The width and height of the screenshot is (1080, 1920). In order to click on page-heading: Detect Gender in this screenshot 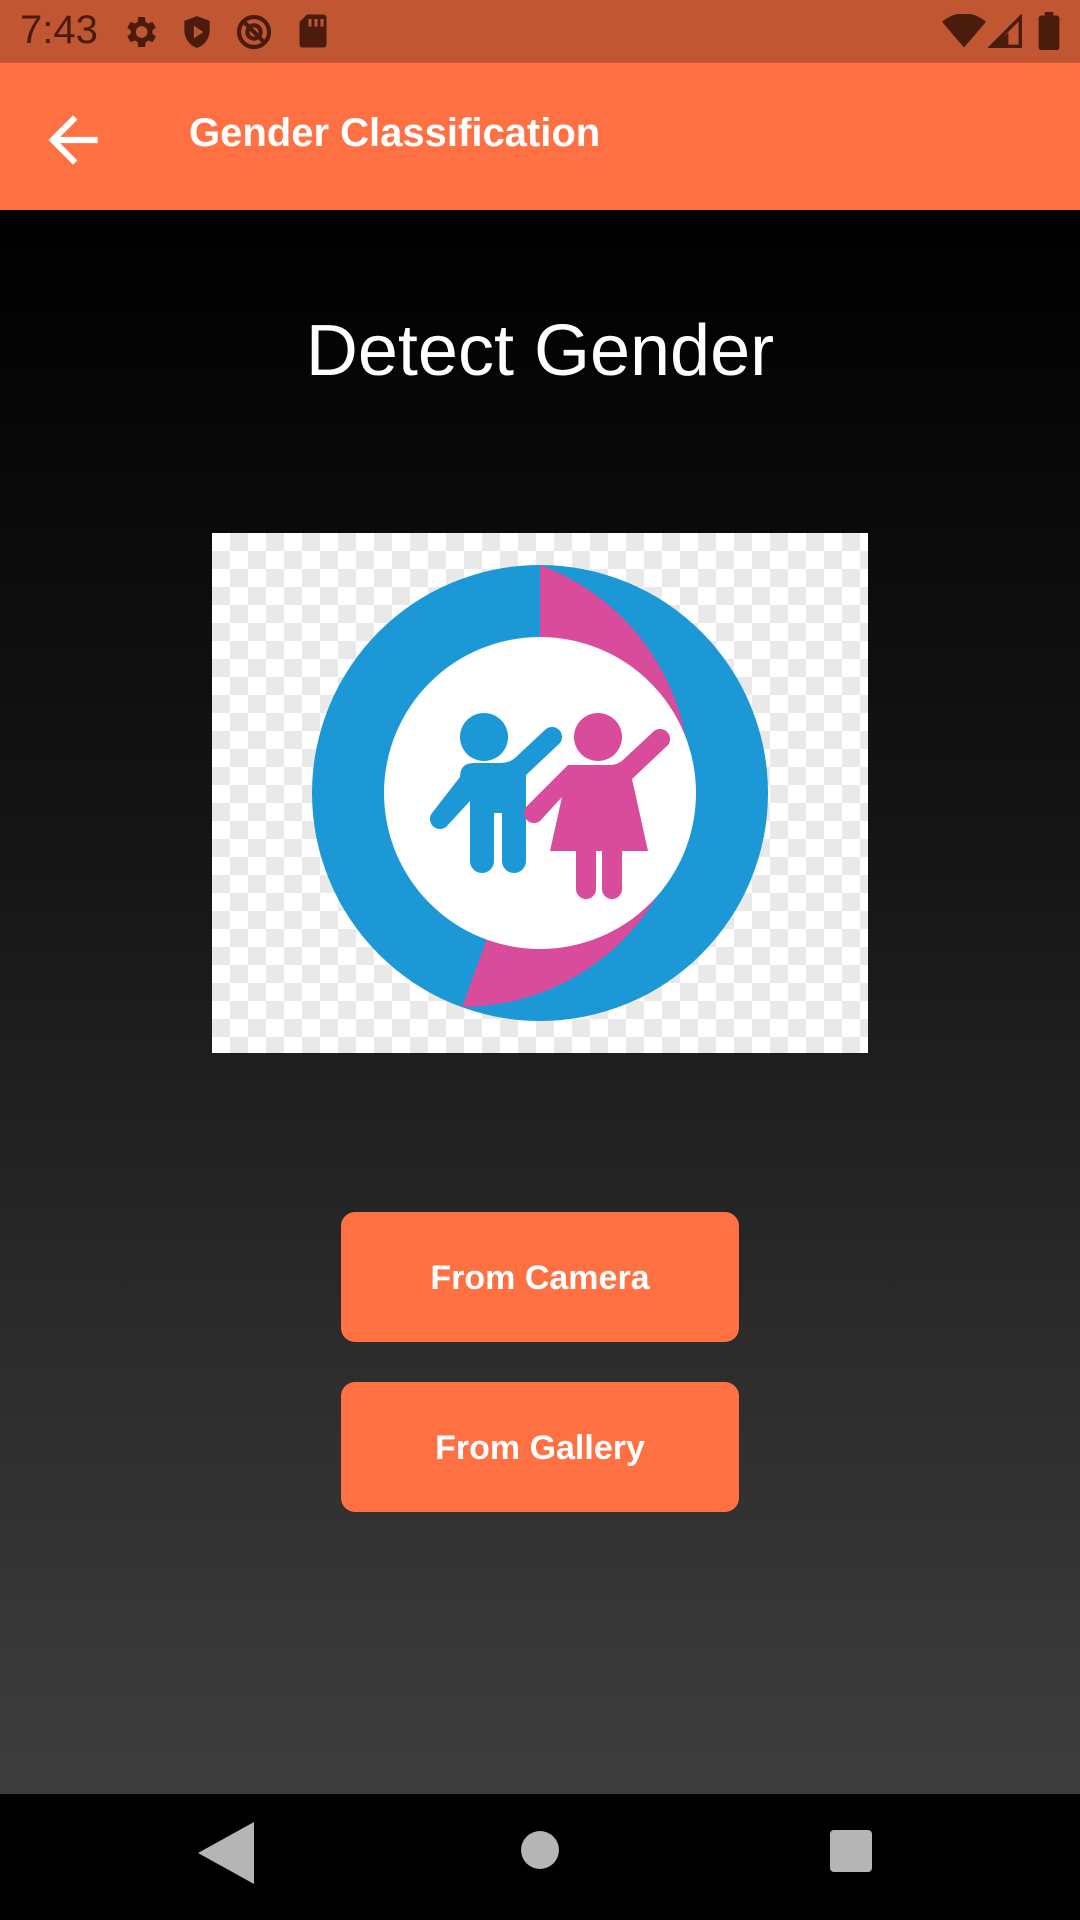, I will do `click(540, 351)`.